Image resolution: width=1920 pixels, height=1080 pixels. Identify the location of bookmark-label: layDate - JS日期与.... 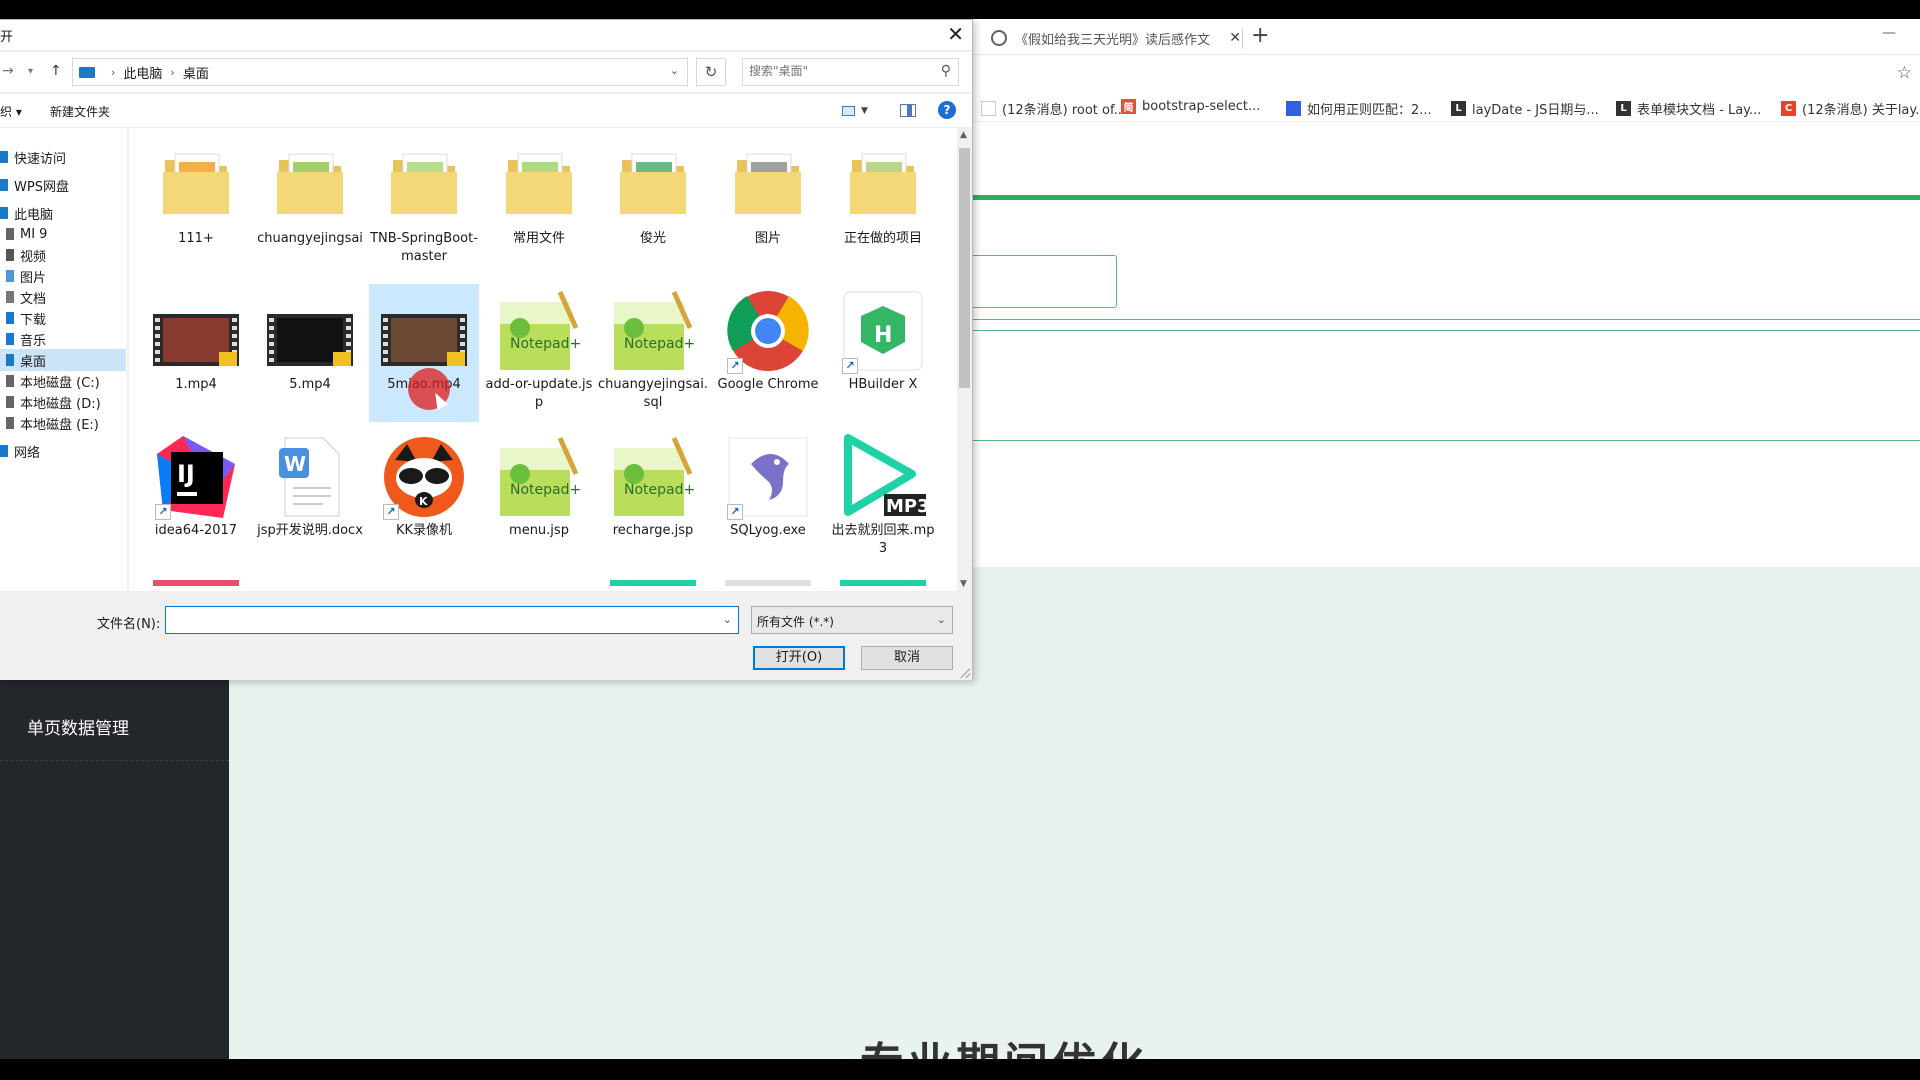
(1535, 110).